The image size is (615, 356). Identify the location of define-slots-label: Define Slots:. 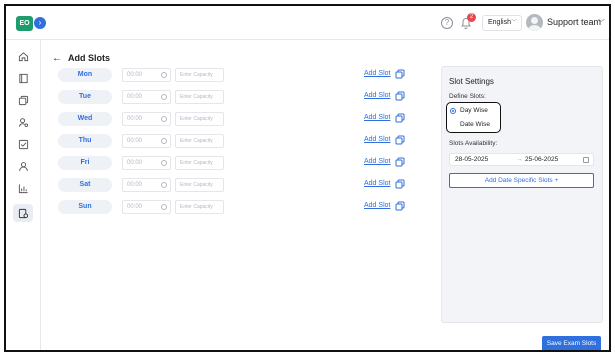
(467, 96).